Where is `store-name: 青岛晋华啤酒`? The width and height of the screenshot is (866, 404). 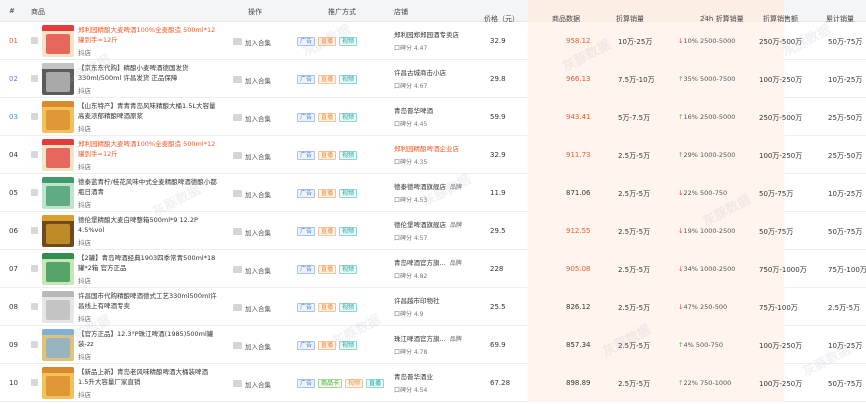 store-name: 青岛晋华啤酒 is located at coordinates (413, 111).